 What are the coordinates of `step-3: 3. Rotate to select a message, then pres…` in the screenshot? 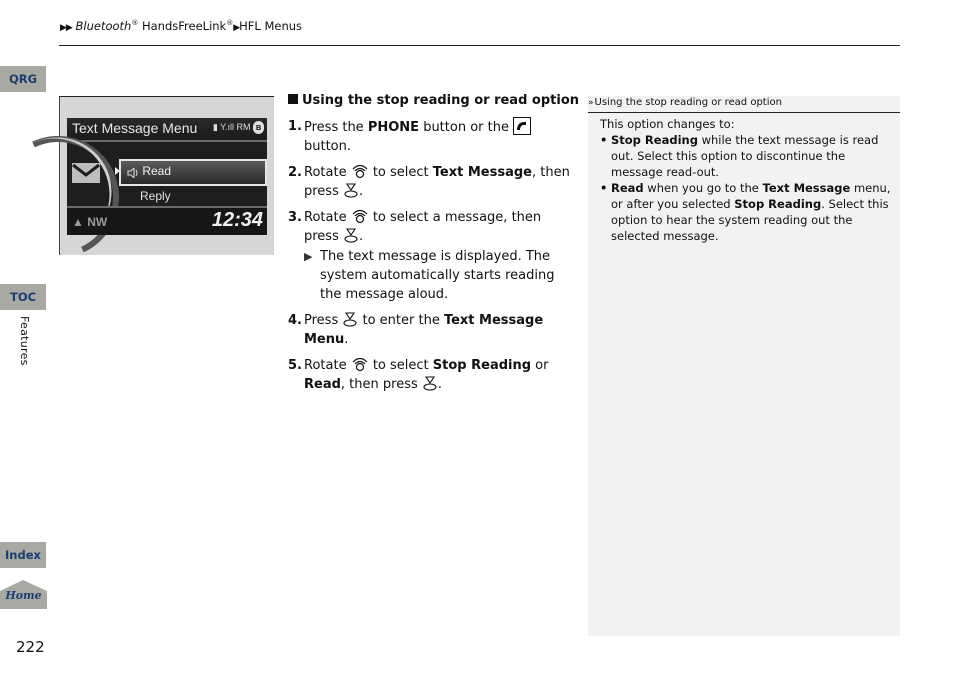 It's located at (433, 256).